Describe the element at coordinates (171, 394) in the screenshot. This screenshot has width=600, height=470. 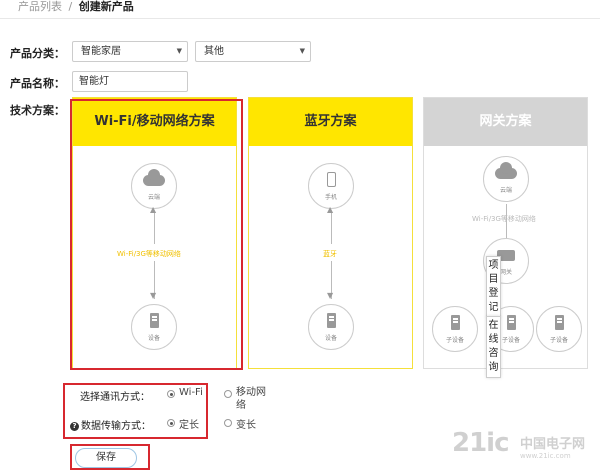
I see `comm-wifi-radio` at that location.